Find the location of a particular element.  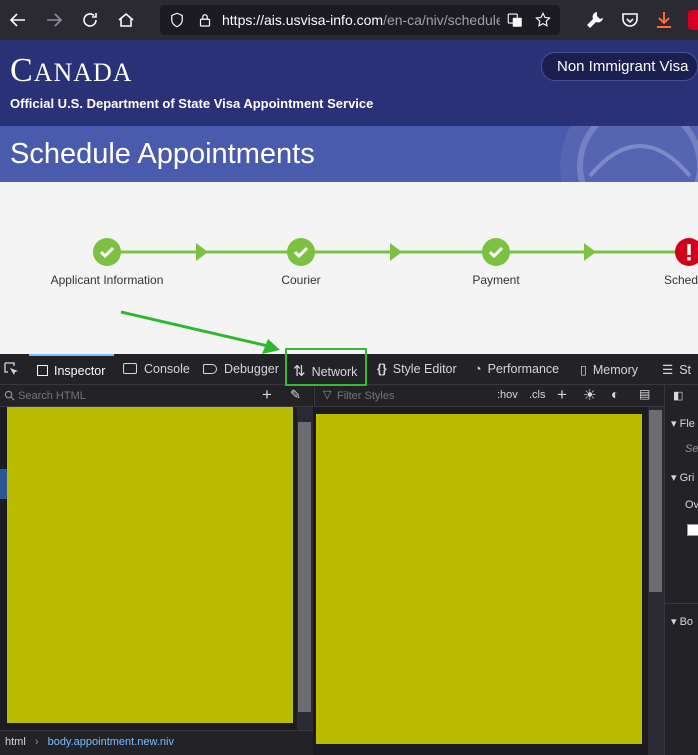

dark-mode-icon: ◐ is located at coordinates (615, 394).